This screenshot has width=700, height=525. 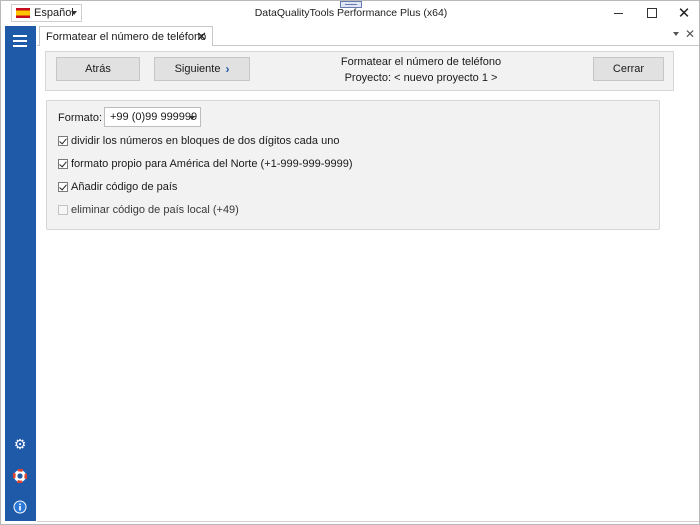 I want to click on tab-format-phone-number: Formatear el número de teléfono ✕, so click(x=126, y=36).